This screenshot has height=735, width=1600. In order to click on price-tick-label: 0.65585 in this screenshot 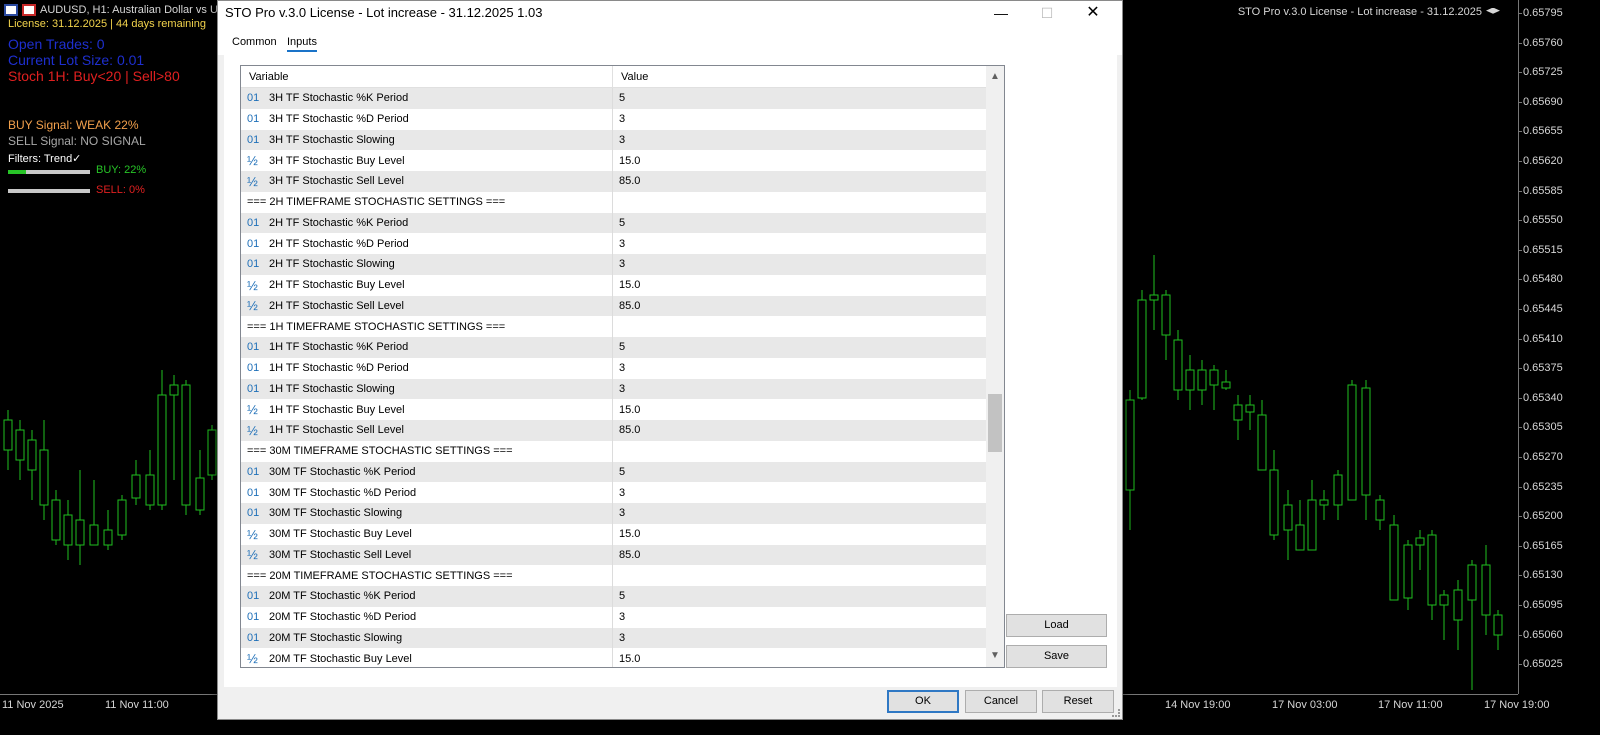, I will do `click(1540, 190)`.